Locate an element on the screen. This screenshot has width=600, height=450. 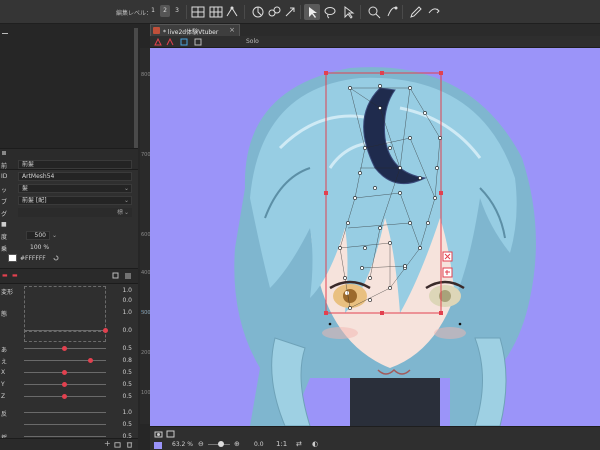
status-bar: 63.2 % ⊖ ⊕ 0.0 1:1 ⇄ ◐ is located at coordinates (375, 438).